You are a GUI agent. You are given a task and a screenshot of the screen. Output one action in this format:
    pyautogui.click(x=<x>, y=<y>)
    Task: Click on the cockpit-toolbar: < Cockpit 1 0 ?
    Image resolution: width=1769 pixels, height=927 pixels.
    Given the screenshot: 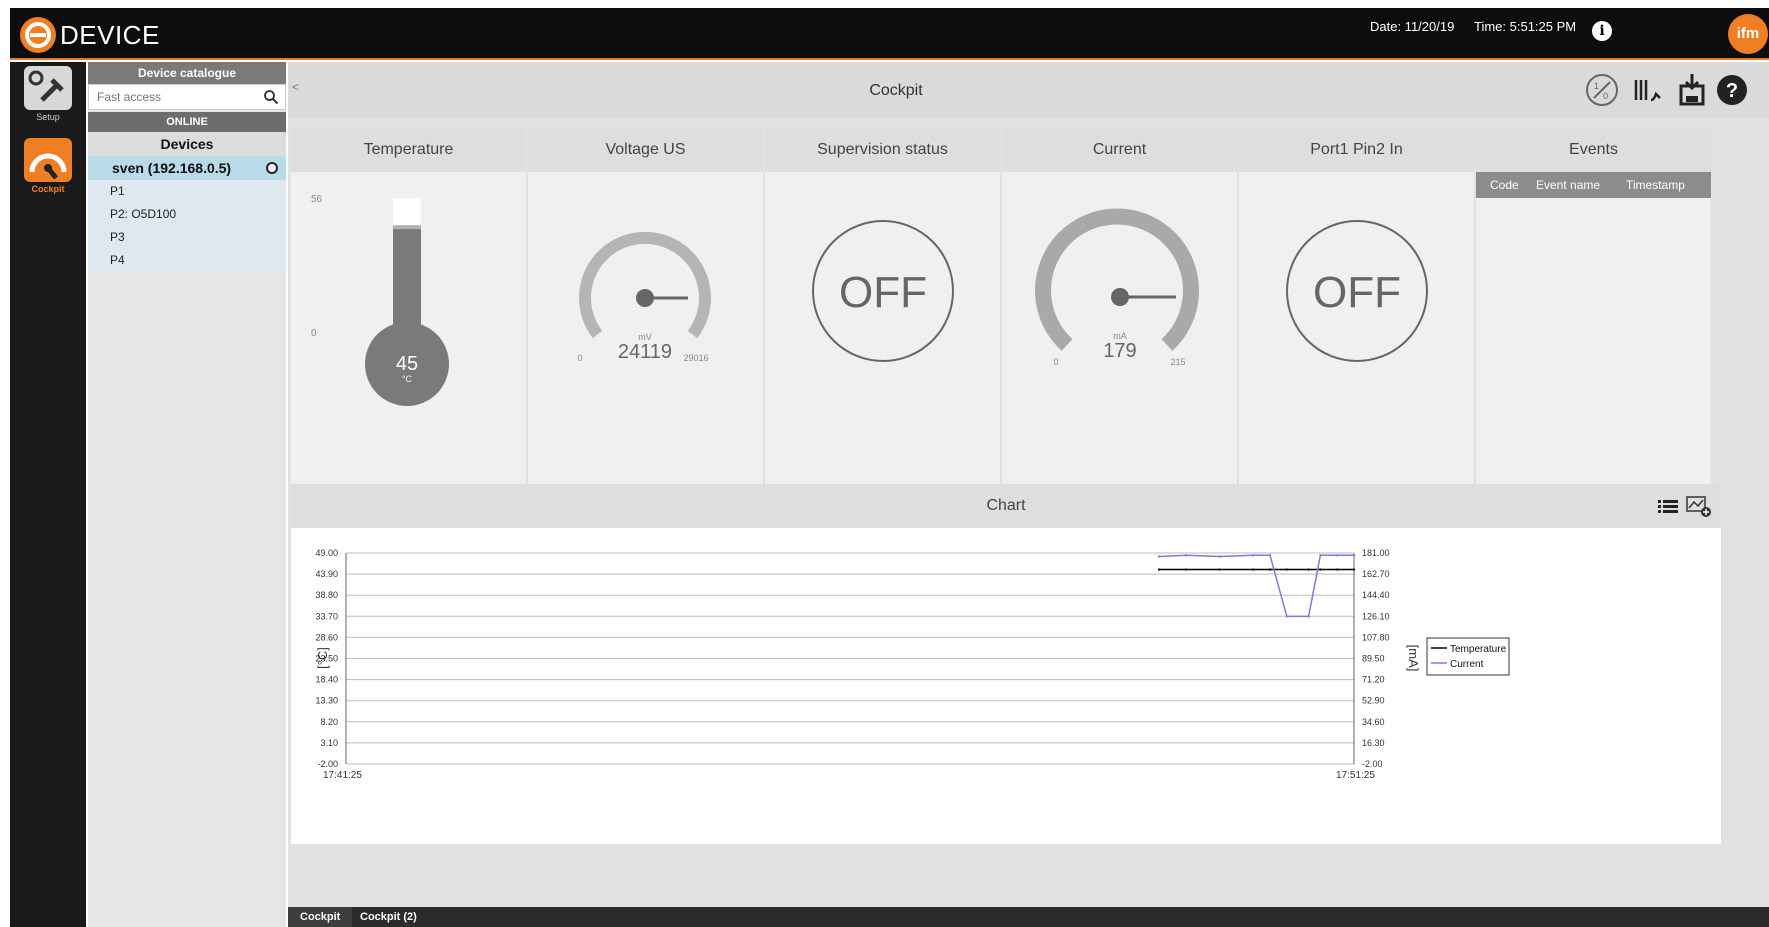 What is the action you would take?
    pyautogui.click(x=1028, y=90)
    